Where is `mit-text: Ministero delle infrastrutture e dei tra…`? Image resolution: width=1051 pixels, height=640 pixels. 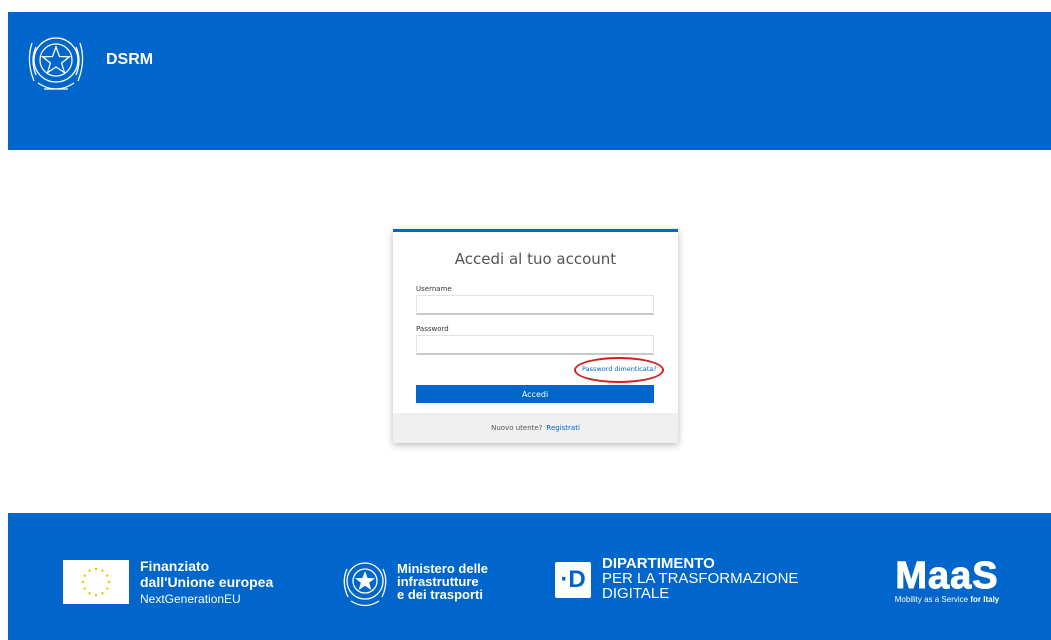
mit-text: Ministero delle infrastrutture e dei tra… is located at coordinates (442, 581).